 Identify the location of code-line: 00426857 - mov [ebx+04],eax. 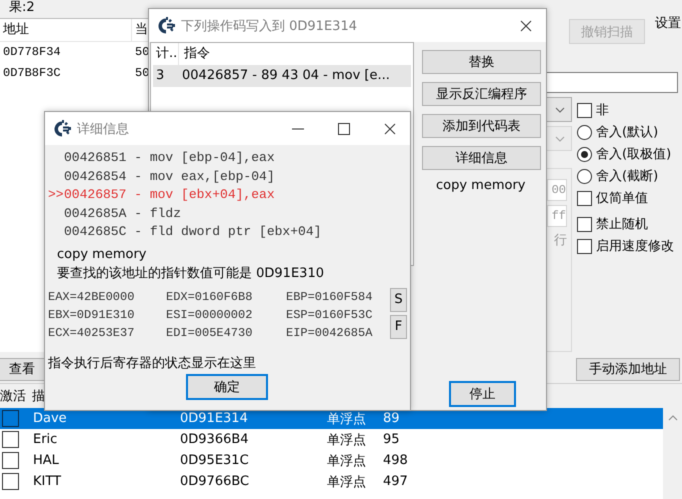
(169, 195).